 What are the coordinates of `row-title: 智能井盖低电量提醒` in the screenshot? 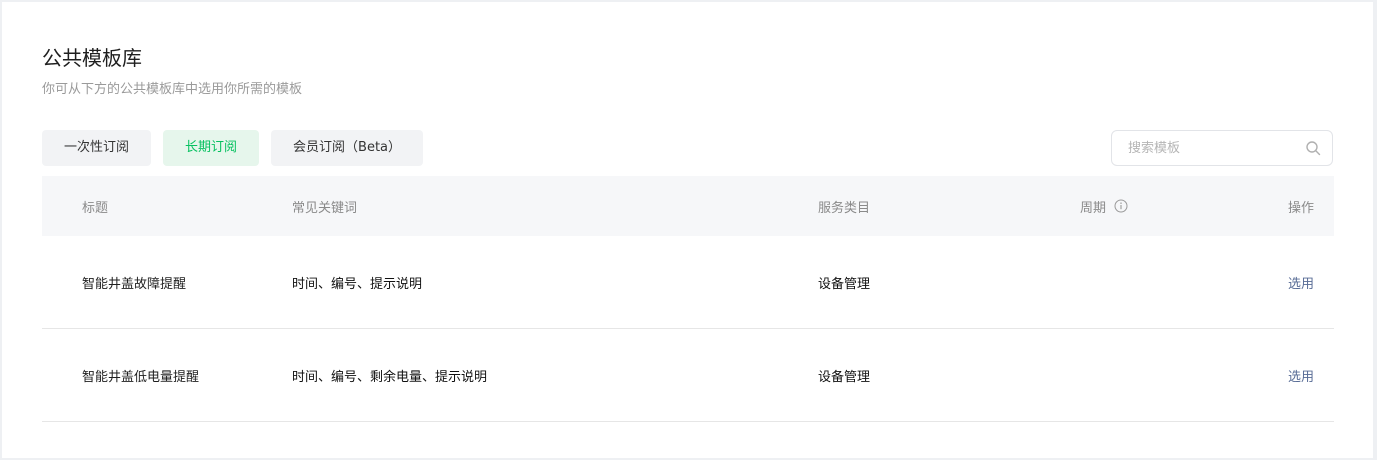 It's located at (141, 377).